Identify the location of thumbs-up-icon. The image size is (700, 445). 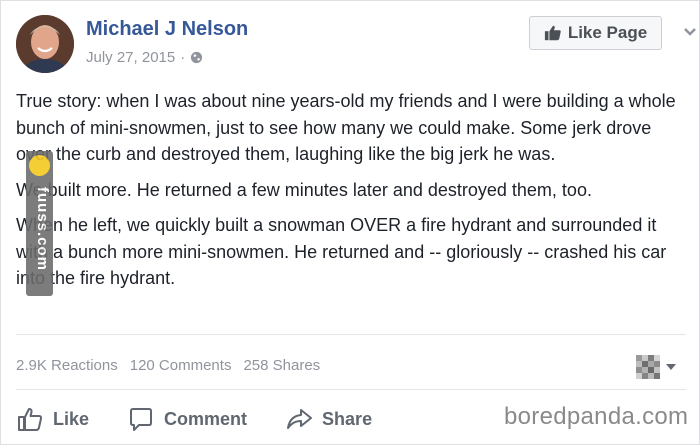
(552, 33).